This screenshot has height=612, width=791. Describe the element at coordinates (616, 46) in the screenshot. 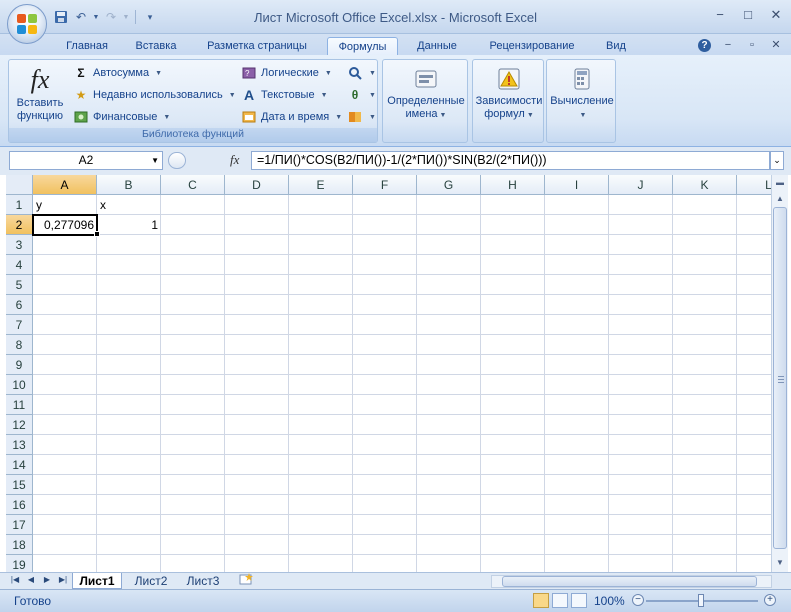

I see `tab-view: Вид` at that location.